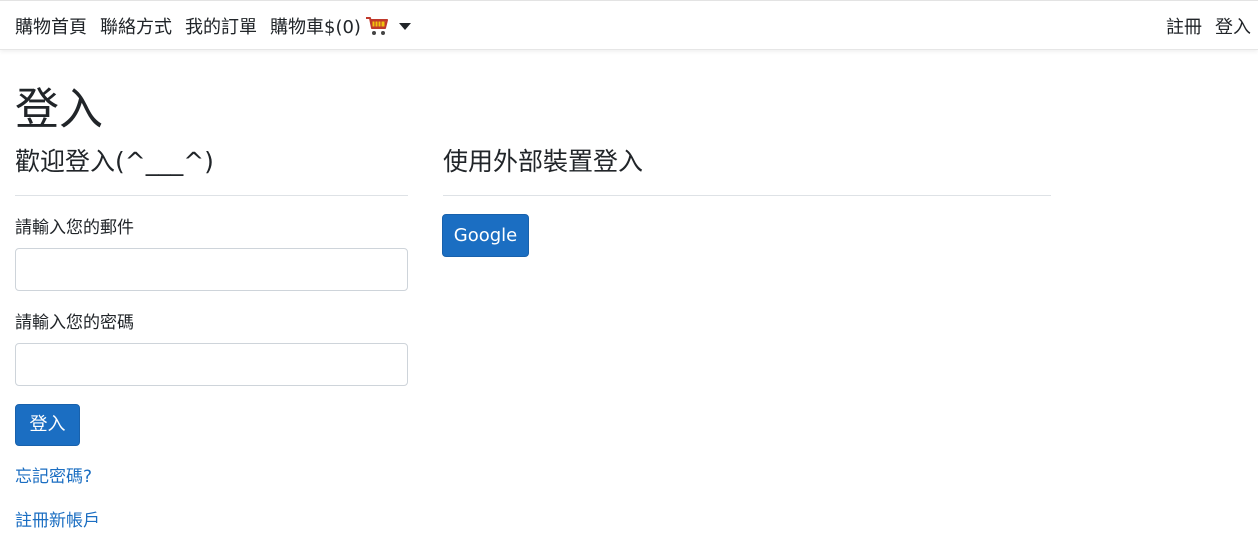 The height and width of the screenshot is (553, 1258). Describe the element at coordinates (136, 26) in the screenshot. I see `nav-contact-link: 聯絡方式` at that location.